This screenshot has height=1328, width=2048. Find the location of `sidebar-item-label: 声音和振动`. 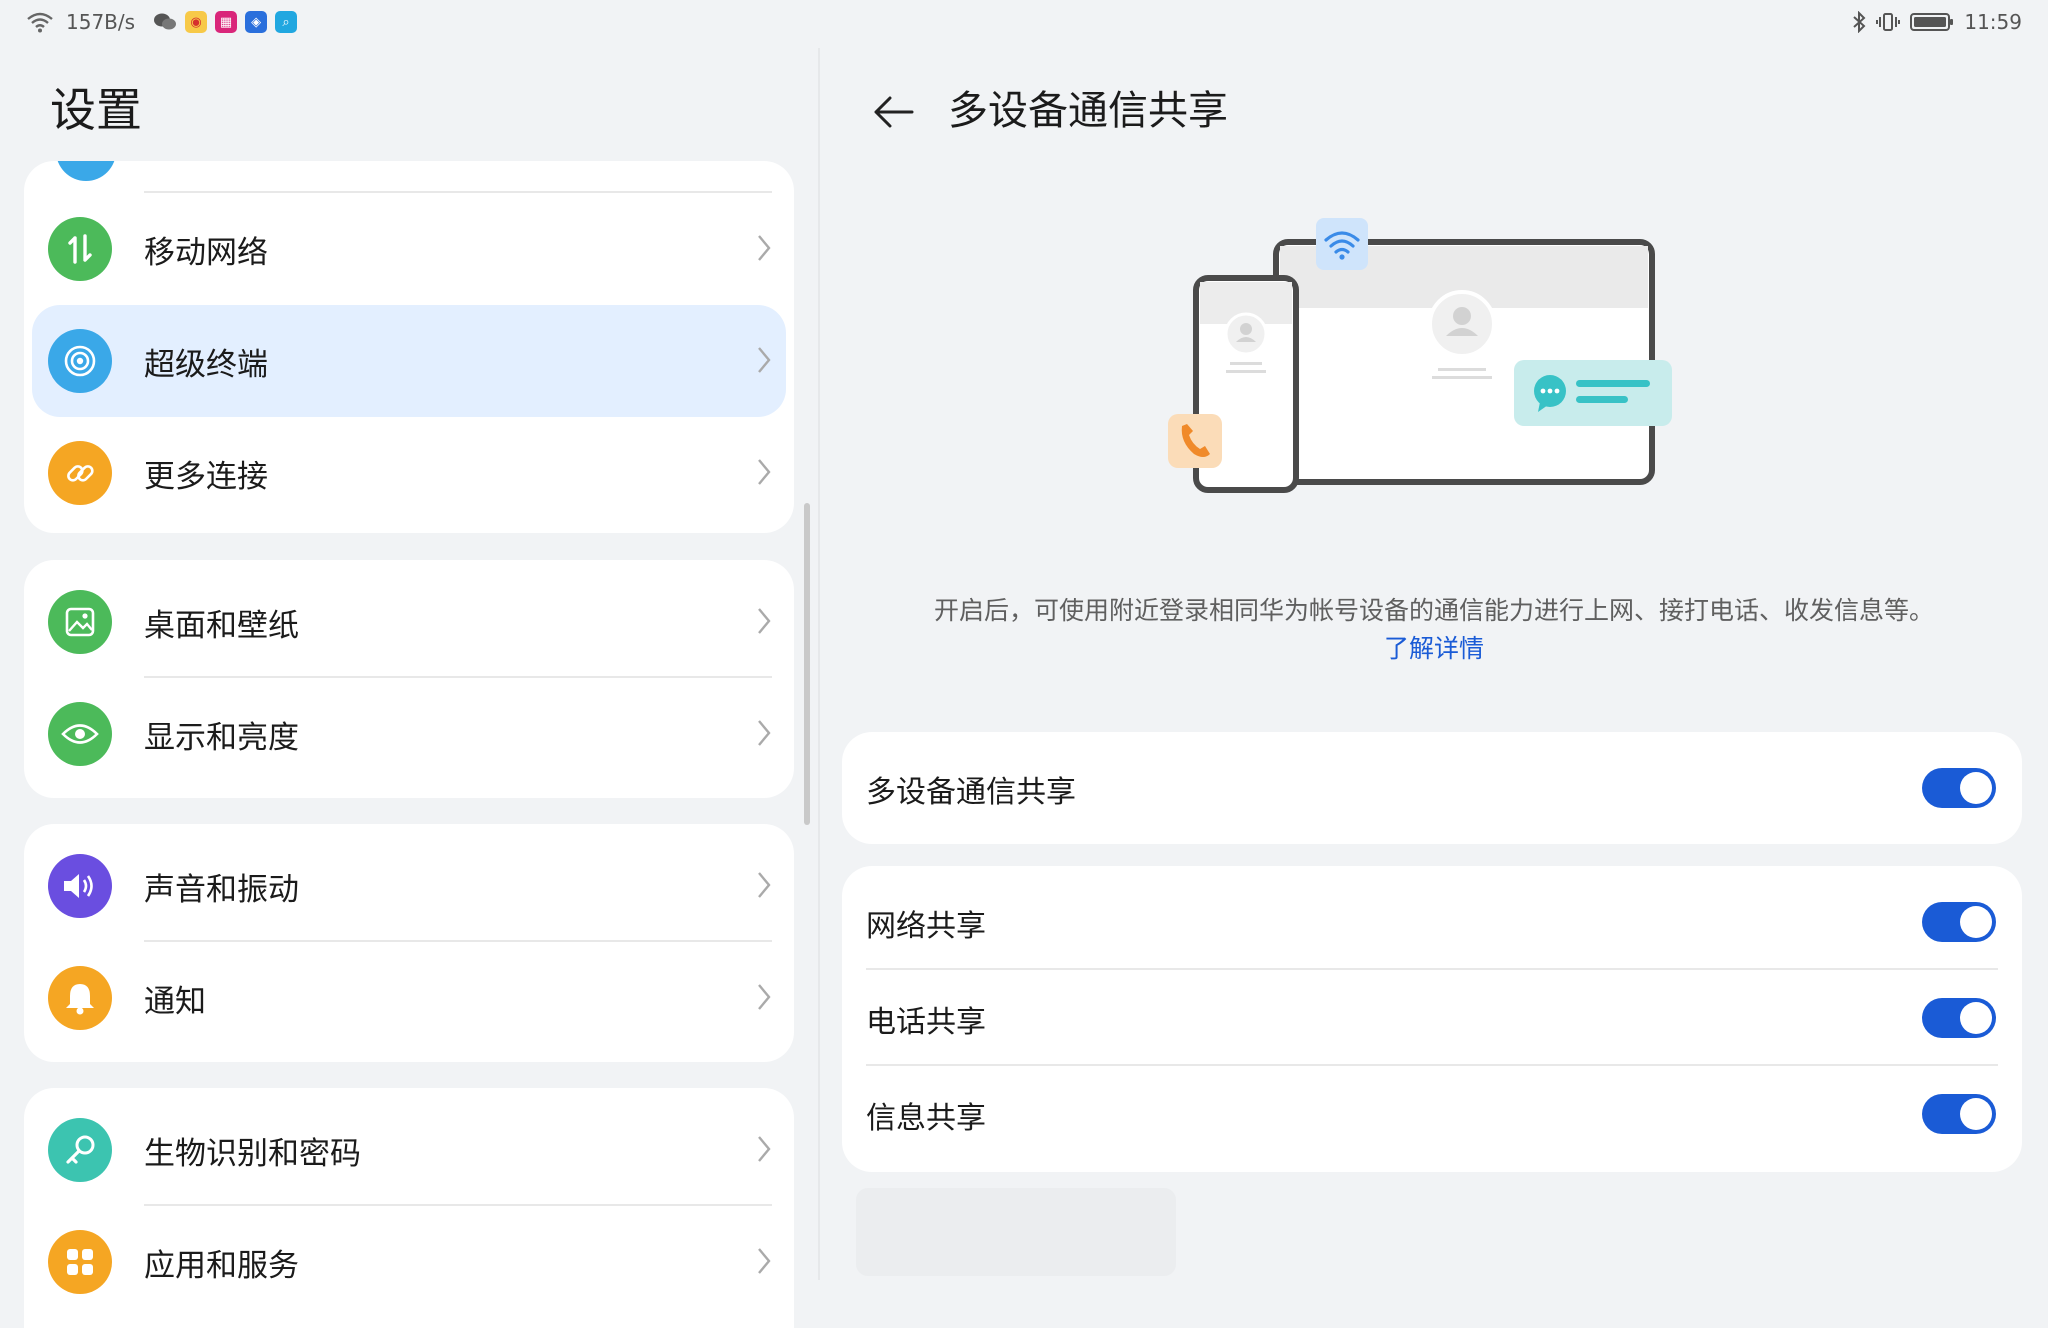

sidebar-item-label: 声音和振动 is located at coordinates (221, 889).